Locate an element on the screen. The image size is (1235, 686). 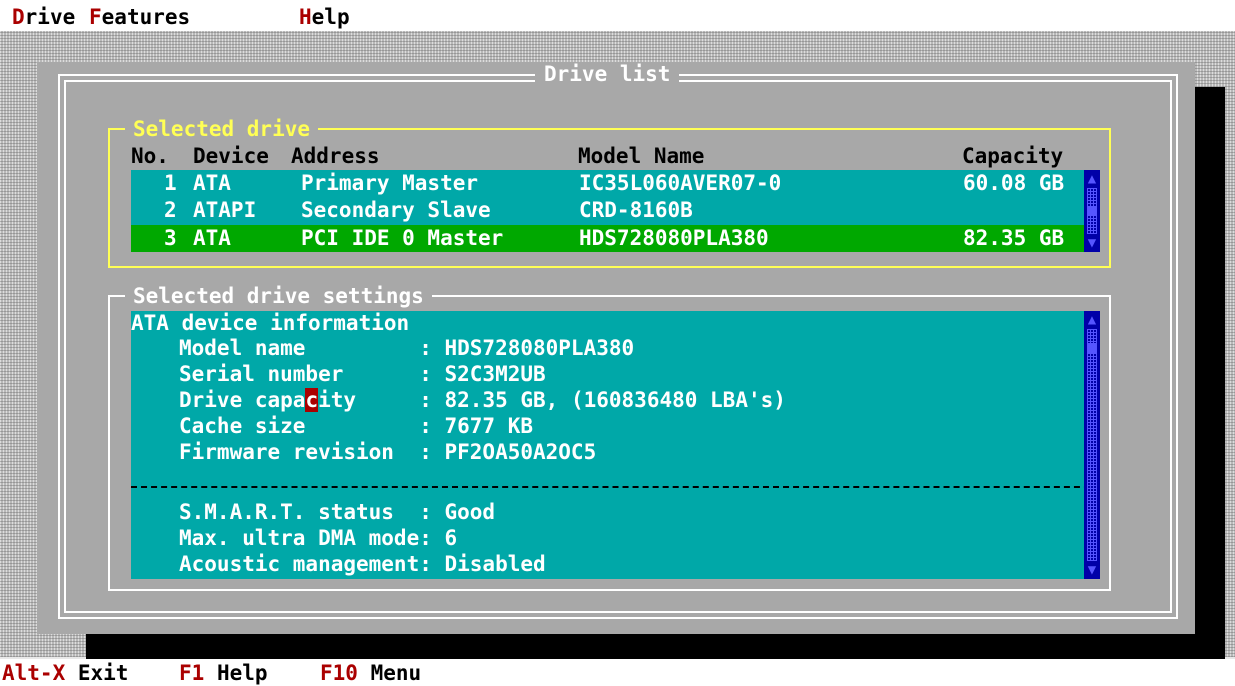
menu-features: Features is located at coordinates (139, 17).